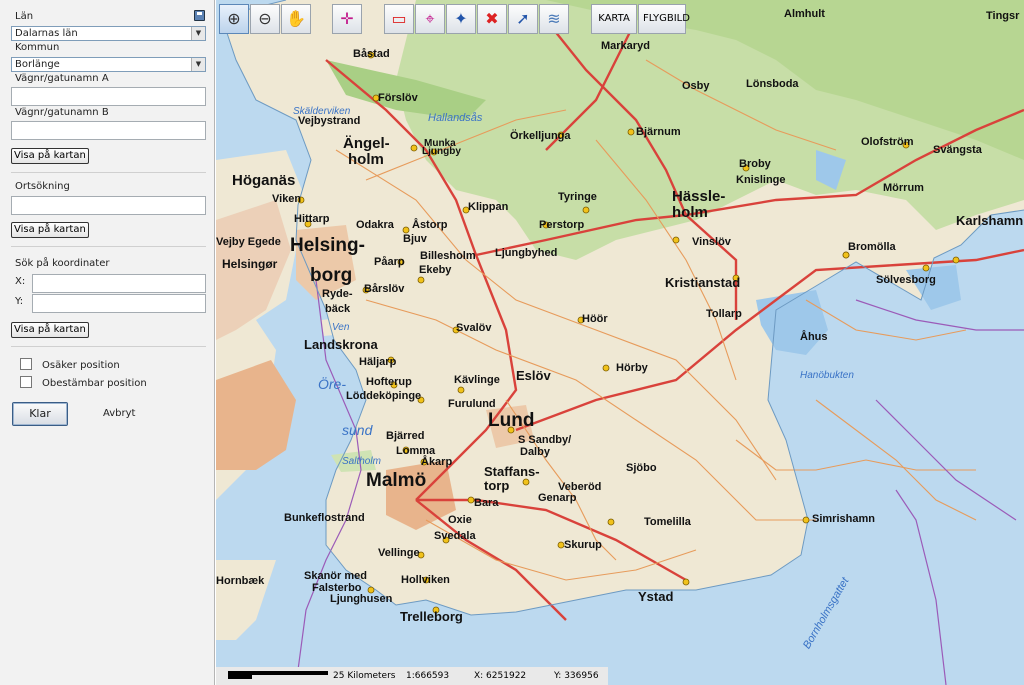  I want to click on place-label: Almhult, so click(804, 14).